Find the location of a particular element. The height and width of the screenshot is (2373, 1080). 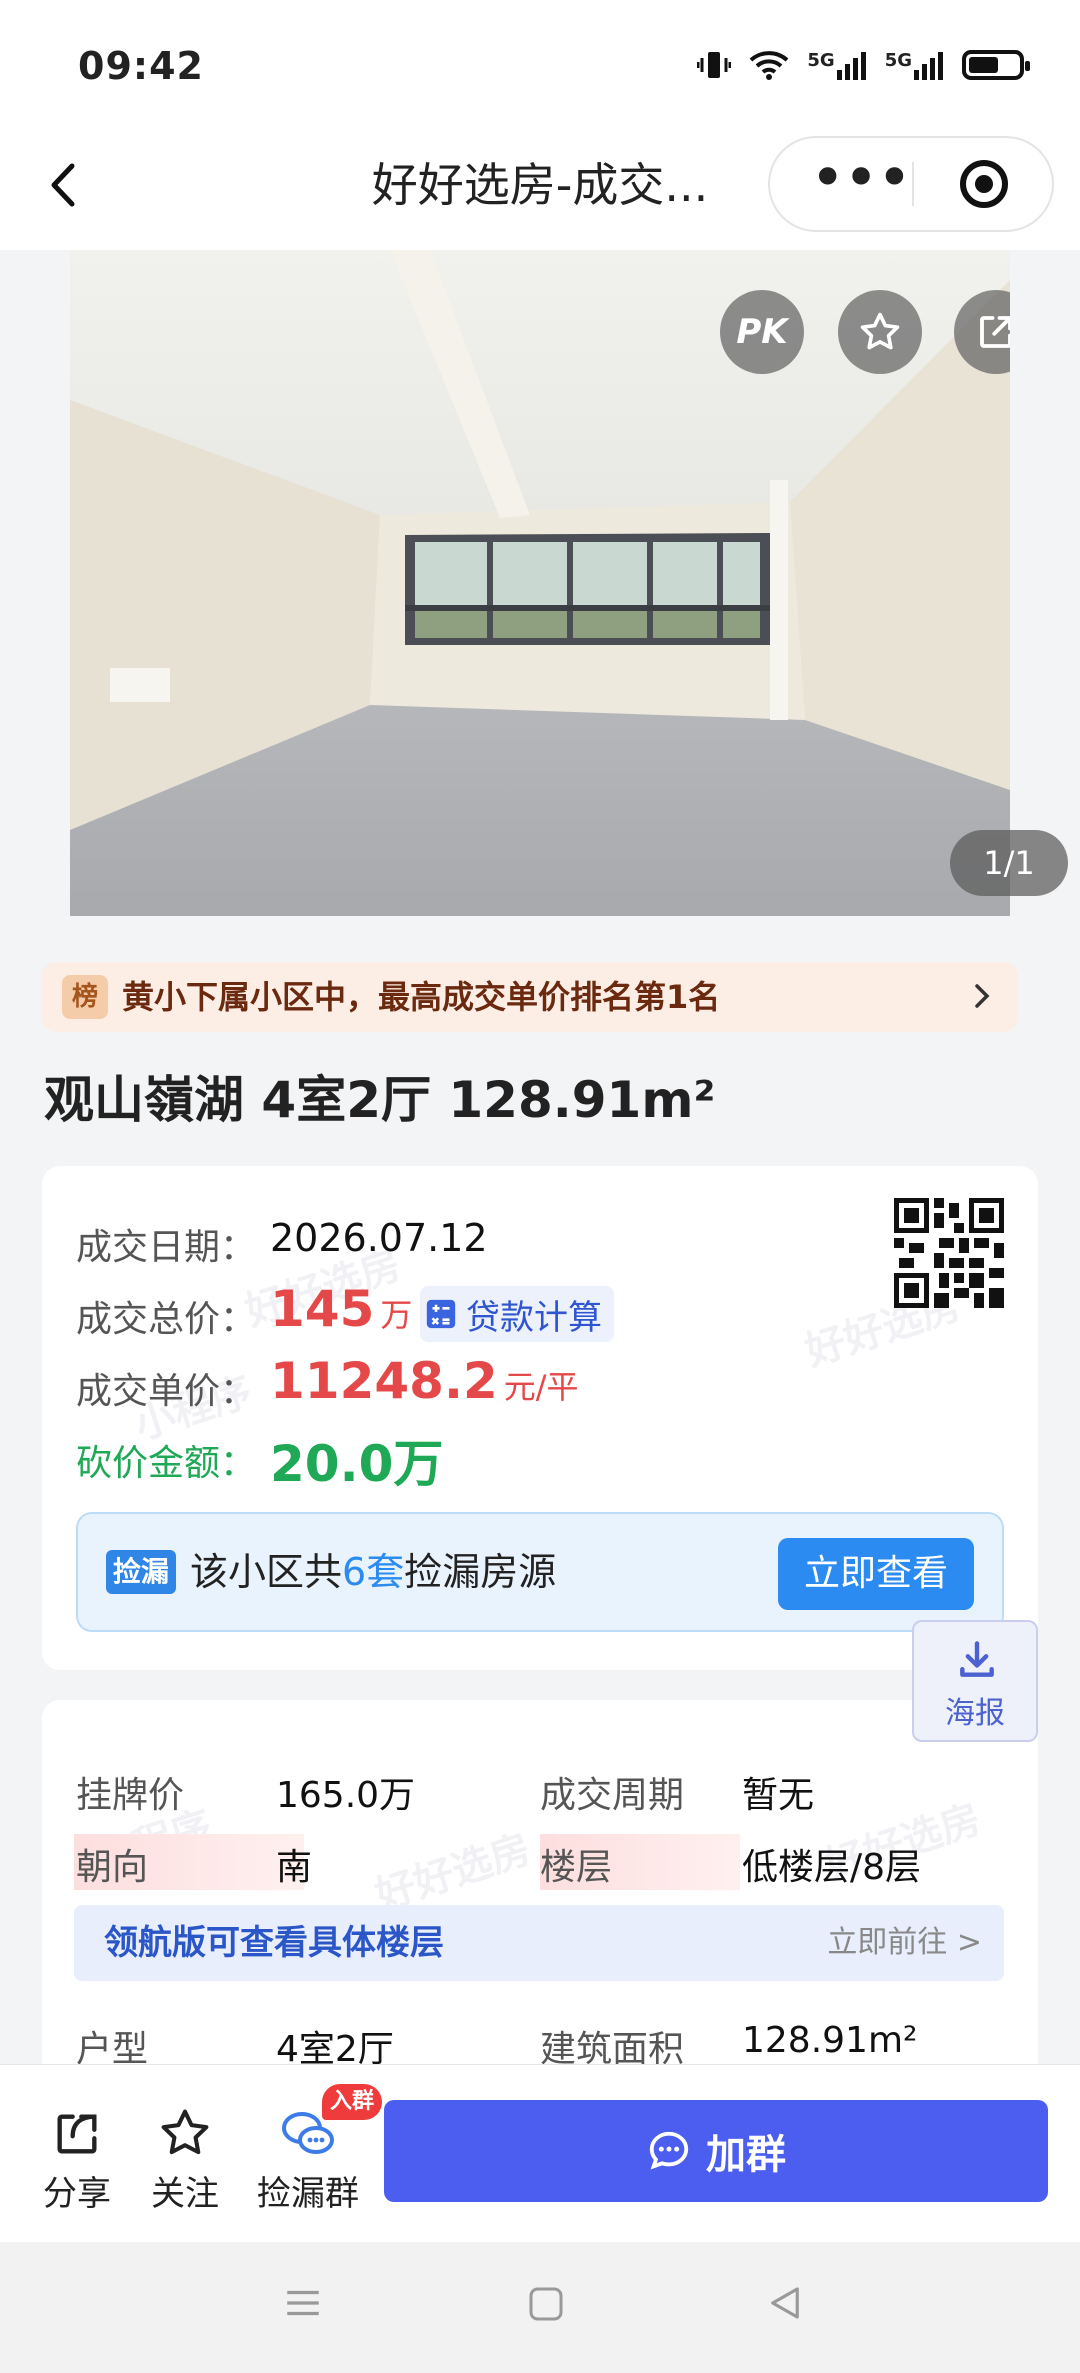

home-icon is located at coordinates (546, 2304).